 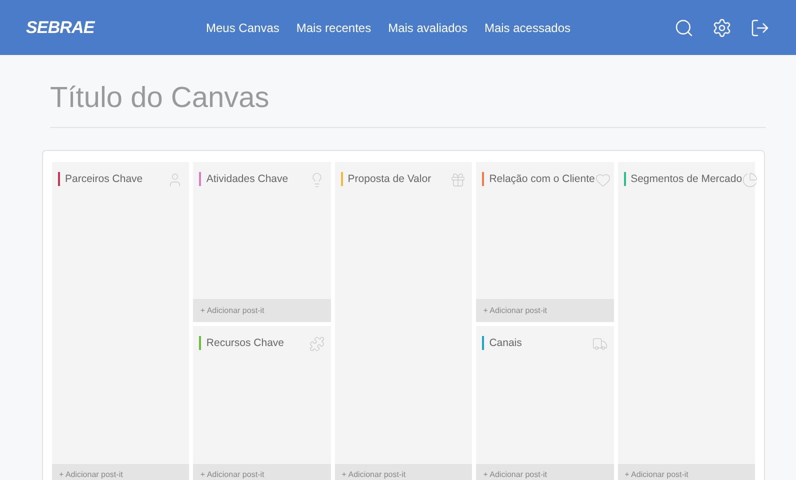 I want to click on search-icon, so click(x=684, y=28).